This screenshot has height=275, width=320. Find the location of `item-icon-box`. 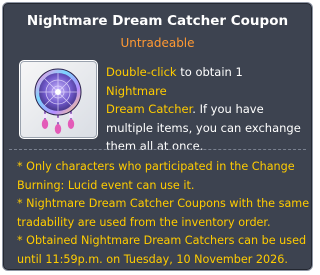

item-icon-box is located at coordinates (58, 99).